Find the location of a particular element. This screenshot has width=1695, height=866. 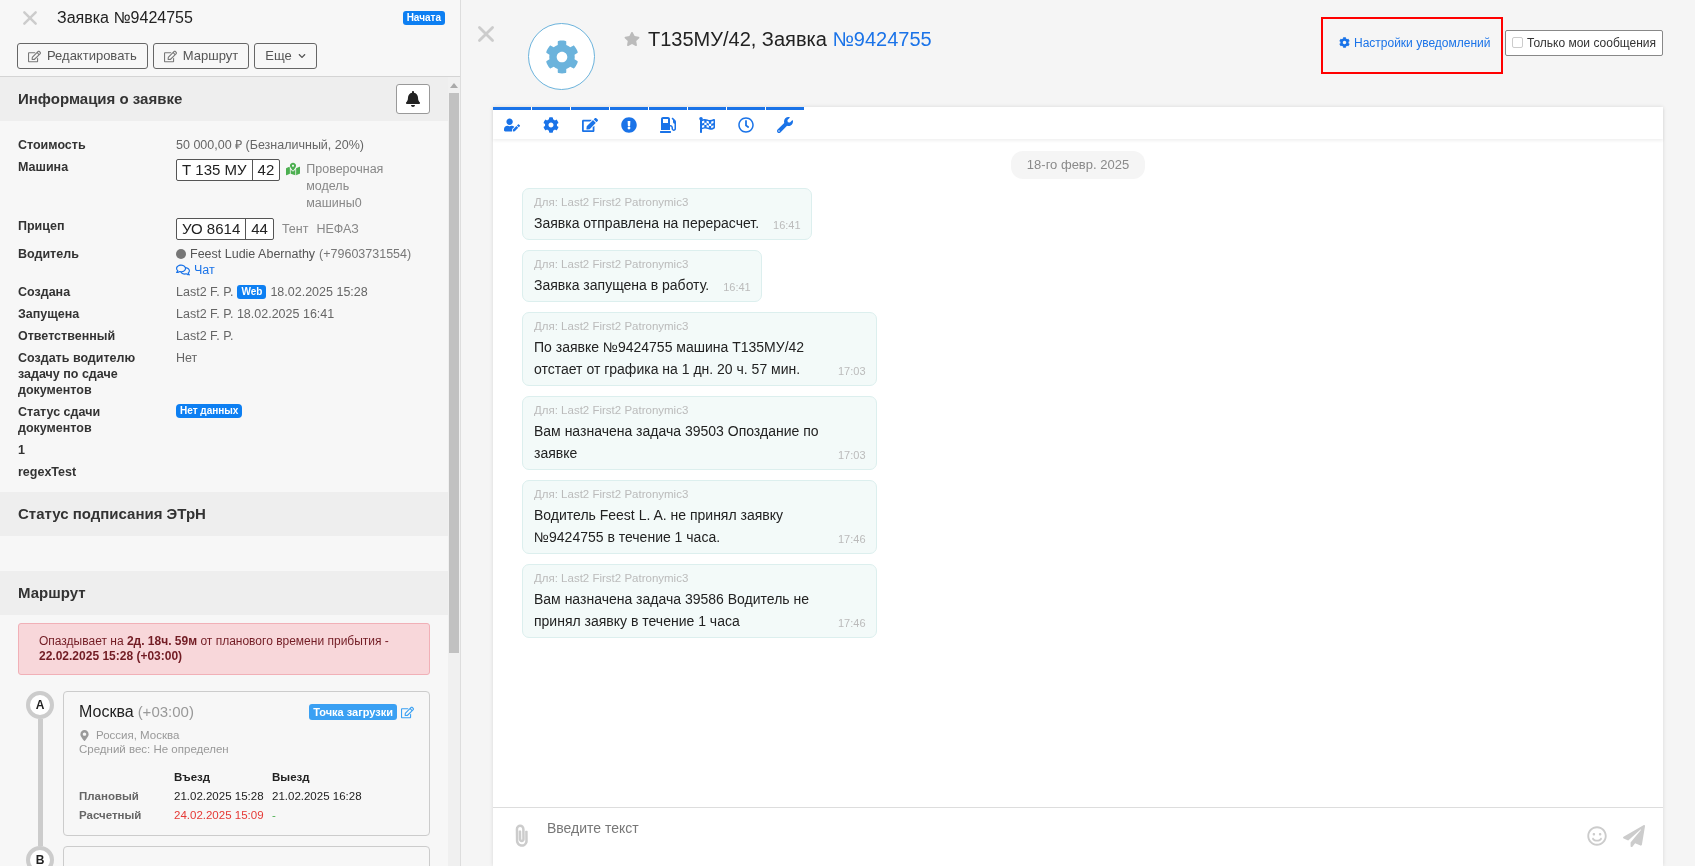

action-button: Маршрут is located at coordinates (201, 56).